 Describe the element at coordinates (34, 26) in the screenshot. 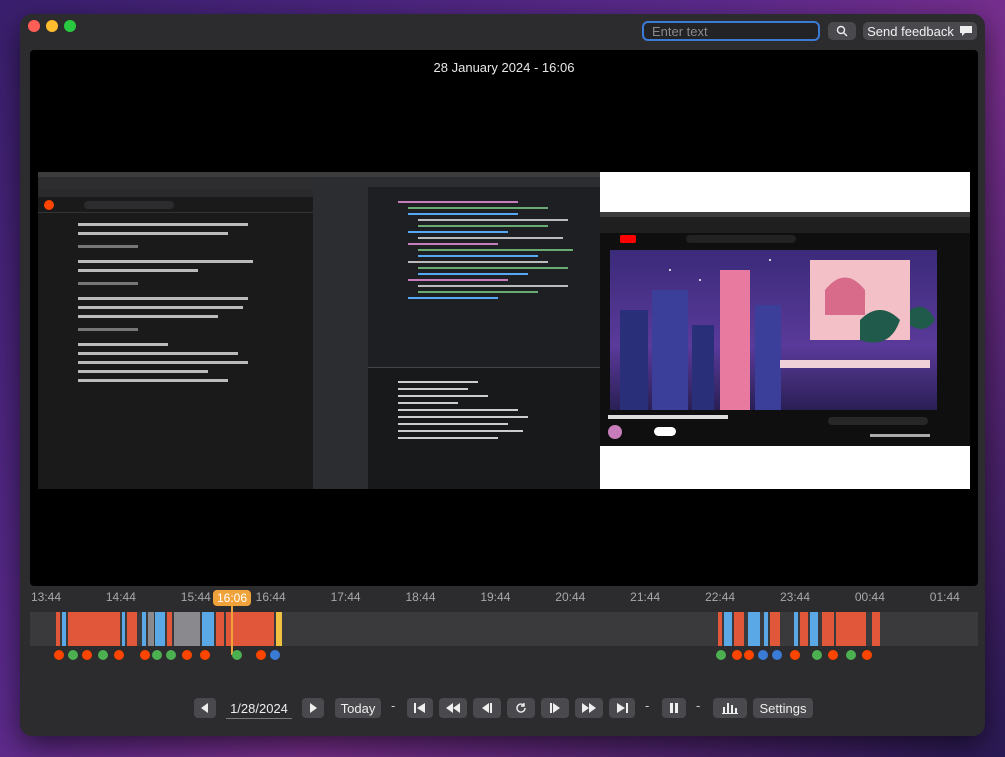

I see `close-window-button` at that location.